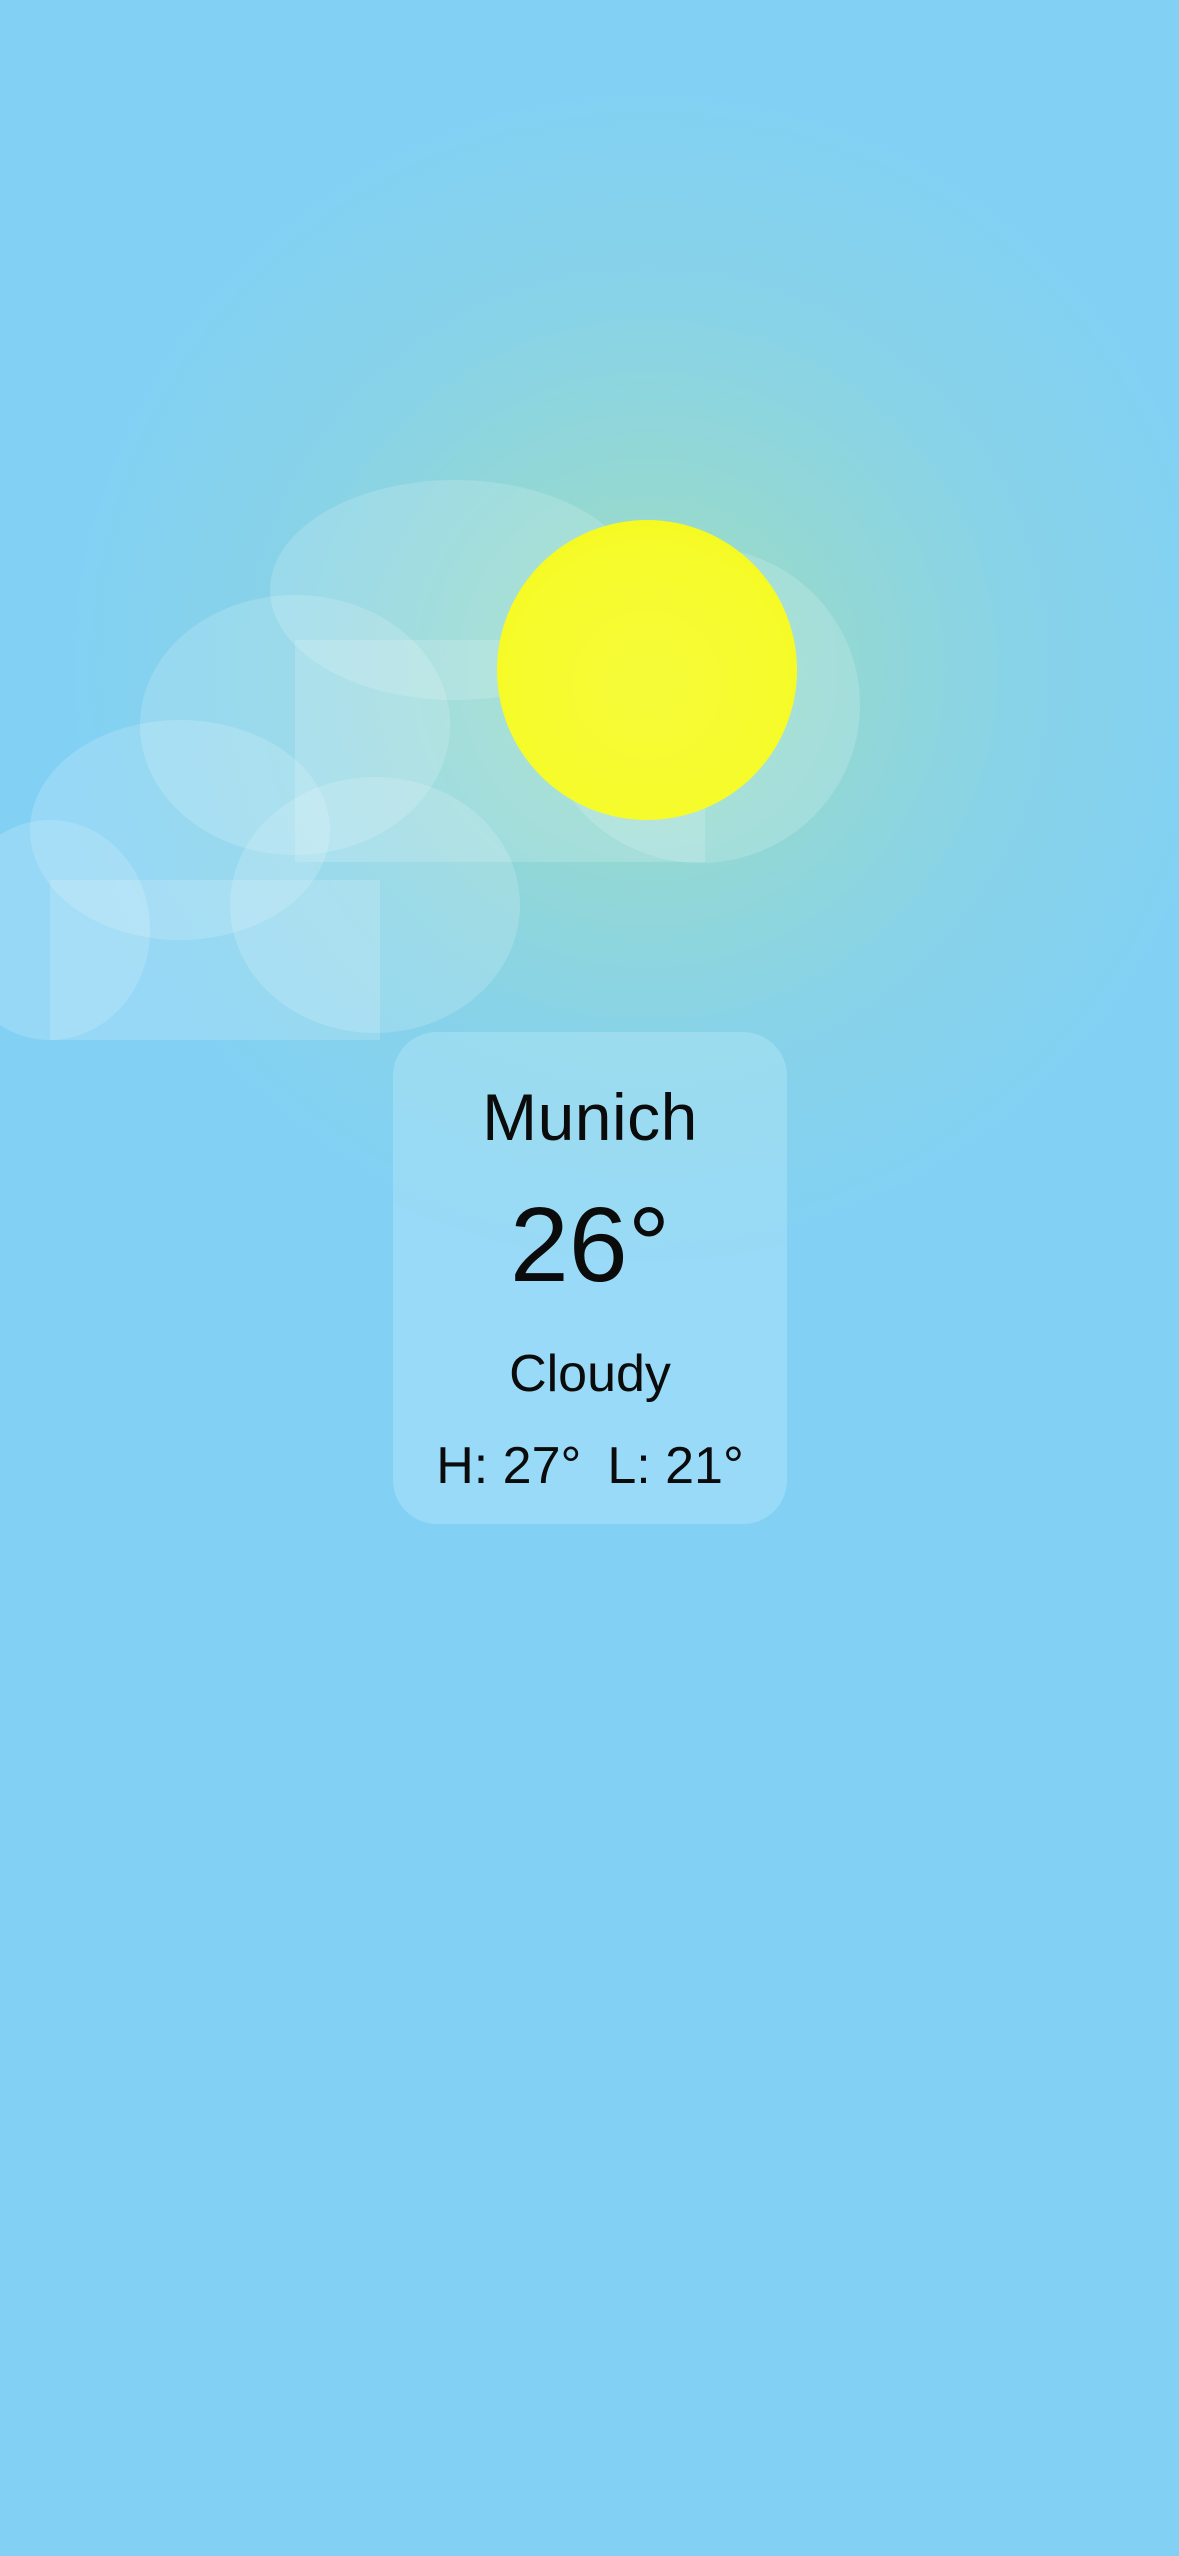  What do you see at coordinates (675, 1466) in the screenshot?
I see `low-temperature: L: 21°` at bounding box center [675, 1466].